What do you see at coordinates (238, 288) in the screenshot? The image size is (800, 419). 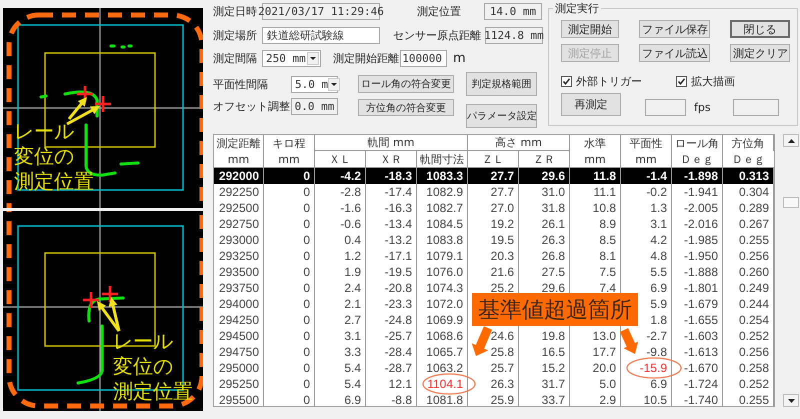 I see `table-cell: 293750` at bounding box center [238, 288].